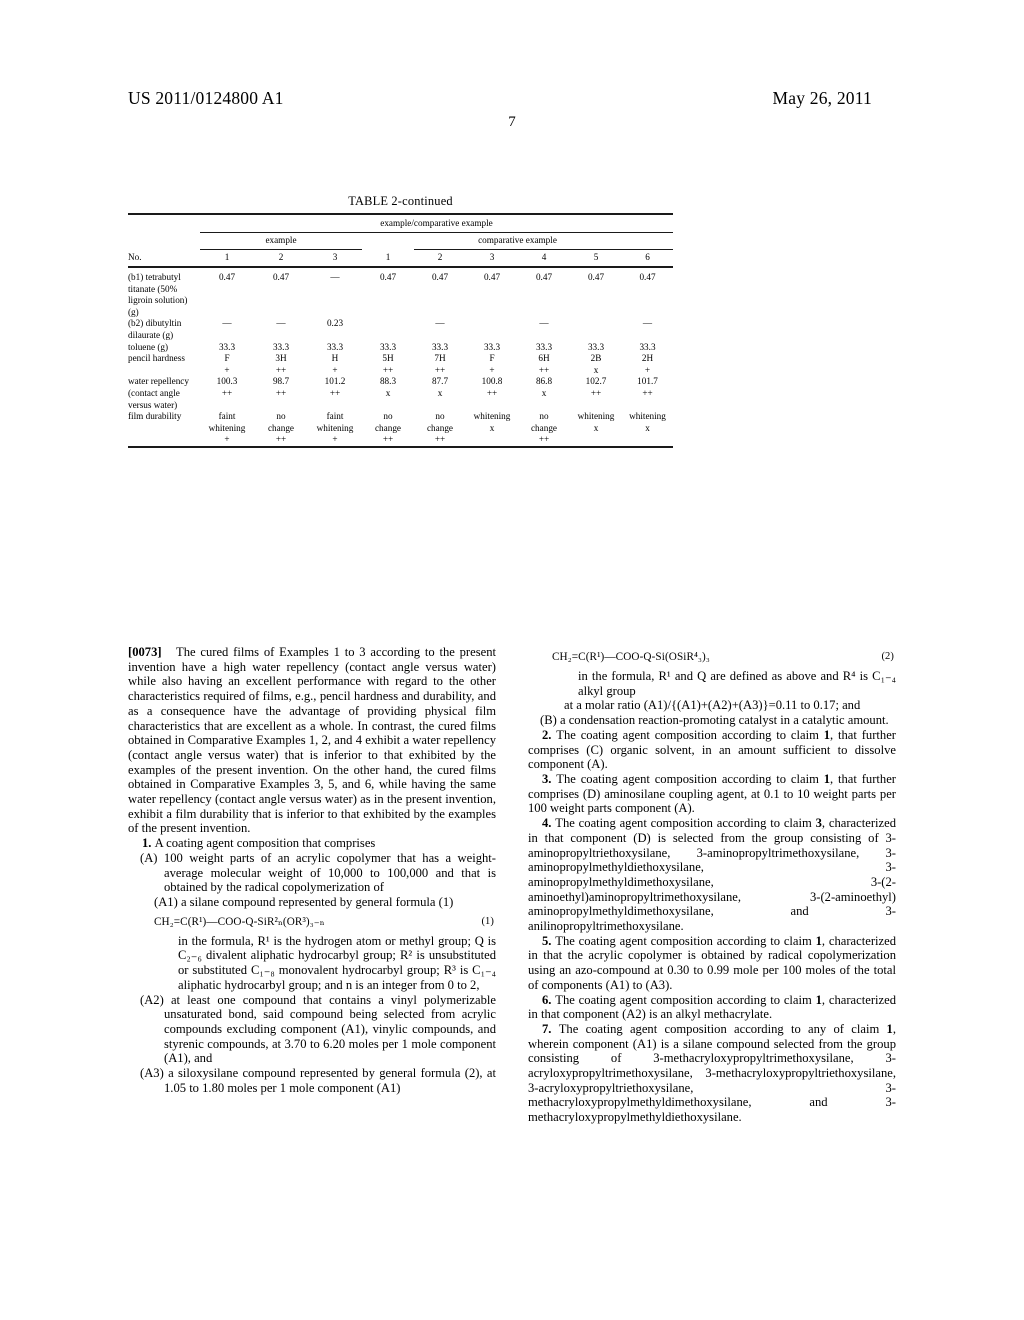  Describe the element at coordinates (227, 358) in the screenshot. I see `cell-value: F` at that location.